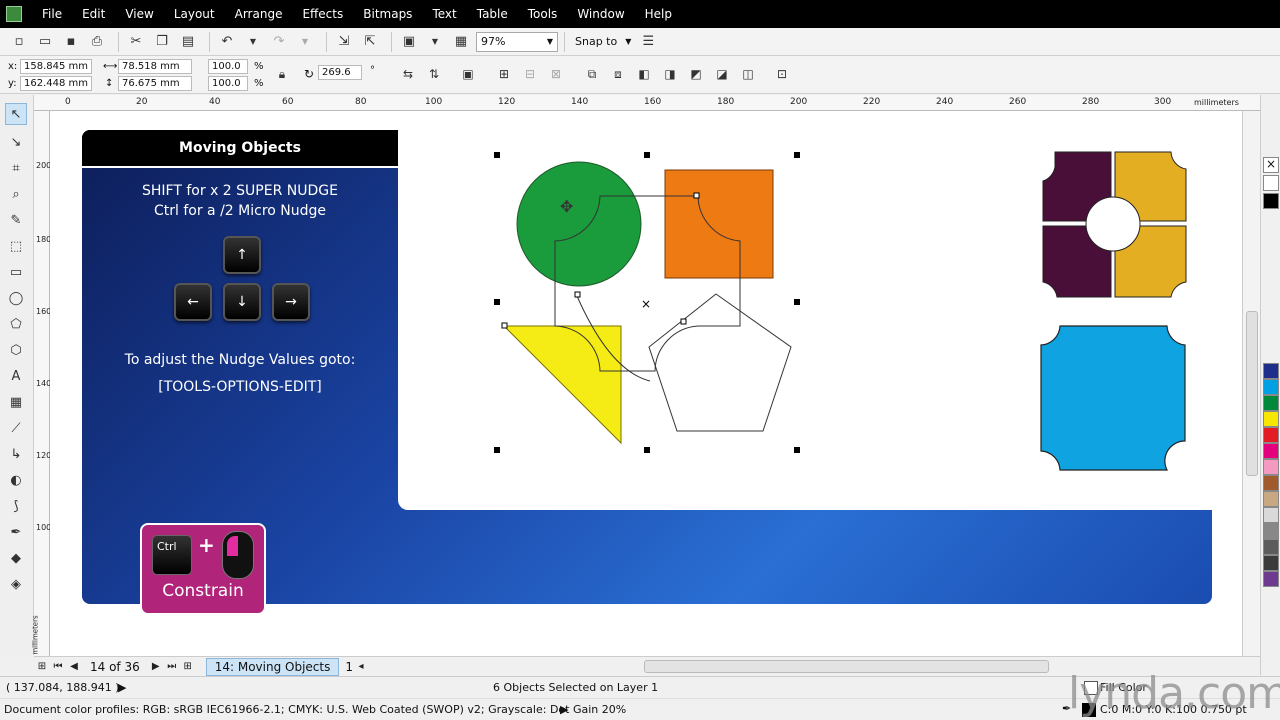  Describe the element at coordinates (846, 666) in the screenshot. I see `horizontal-scrollbar` at that location.